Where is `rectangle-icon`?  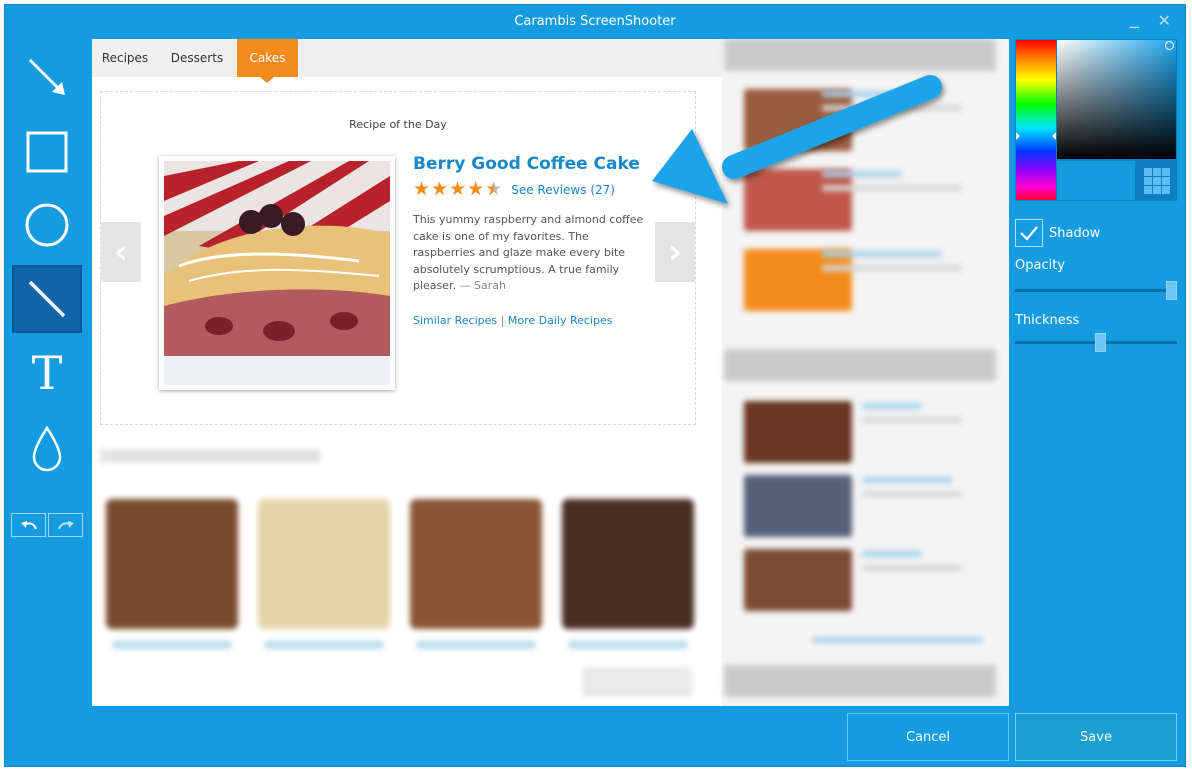
rectangle-icon is located at coordinates (47, 152).